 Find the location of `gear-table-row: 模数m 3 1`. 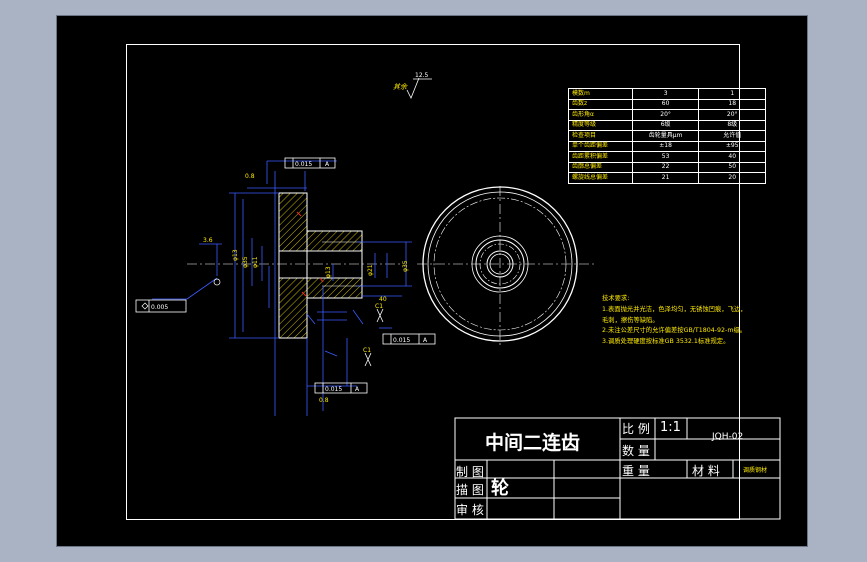

gear-table-row: 模数m 3 1 is located at coordinates (667, 94).